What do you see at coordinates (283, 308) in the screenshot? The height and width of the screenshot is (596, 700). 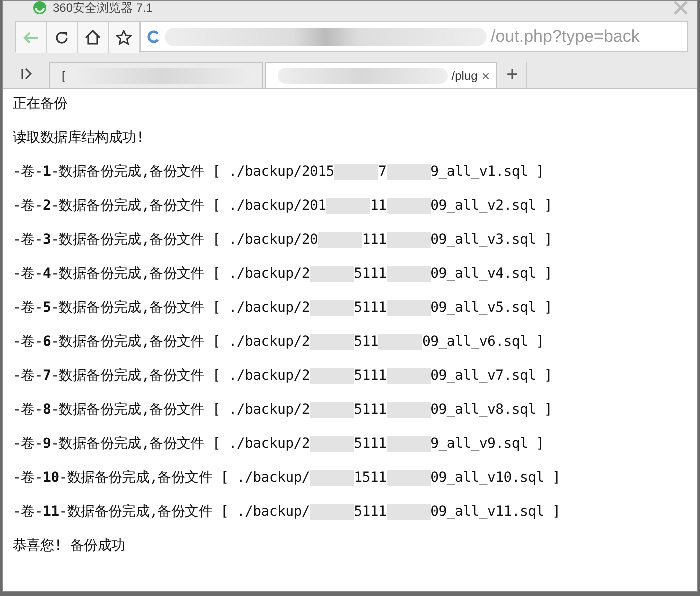 I see `backup-result-line: -卷-5-数据备份完成,备份文件 [ ./backup/2 5111 09_all_v5.sql ]` at bounding box center [283, 308].